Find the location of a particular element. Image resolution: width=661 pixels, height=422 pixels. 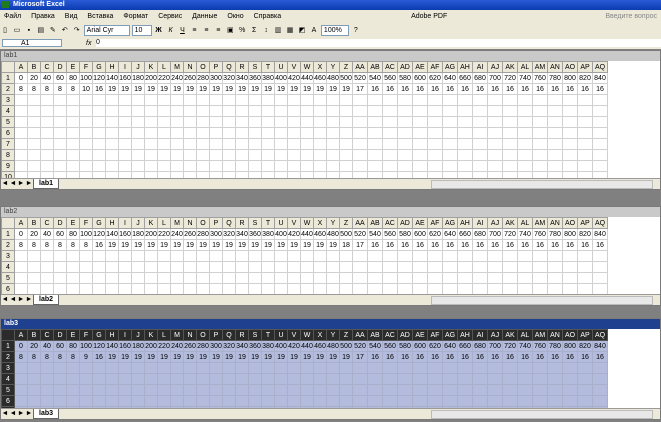

column-header: G is located at coordinates (99, 223).